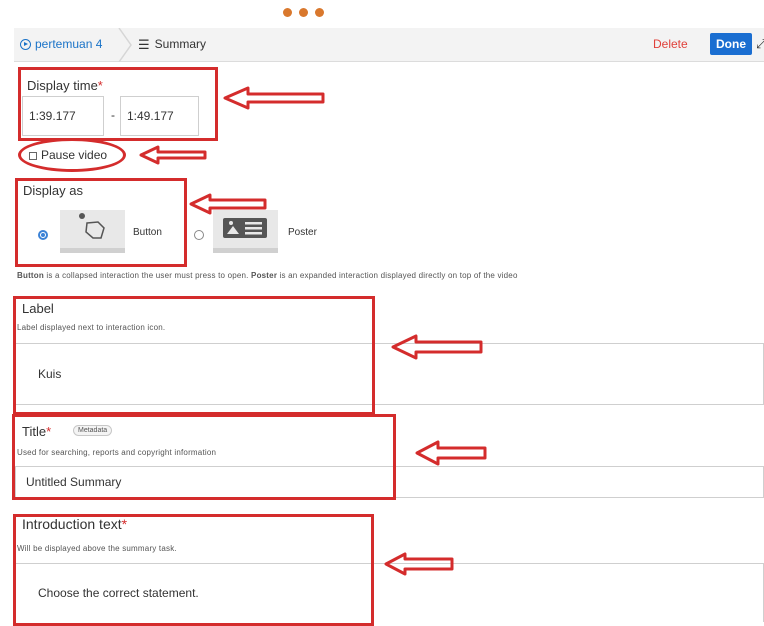 The height and width of the screenshot is (626, 764). I want to click on breadcrumb-root-label: pertemuan 4, so click(69, 44).